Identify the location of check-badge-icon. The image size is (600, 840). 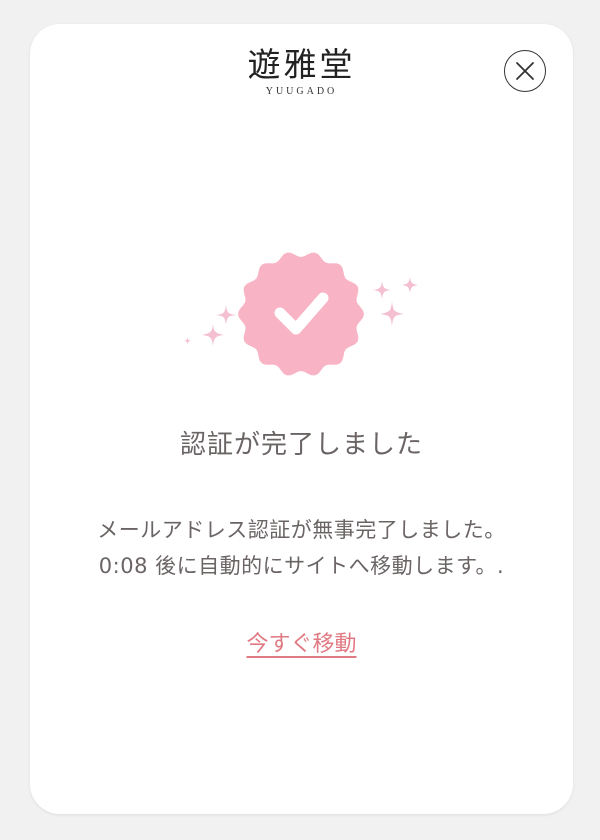
(301, 314).